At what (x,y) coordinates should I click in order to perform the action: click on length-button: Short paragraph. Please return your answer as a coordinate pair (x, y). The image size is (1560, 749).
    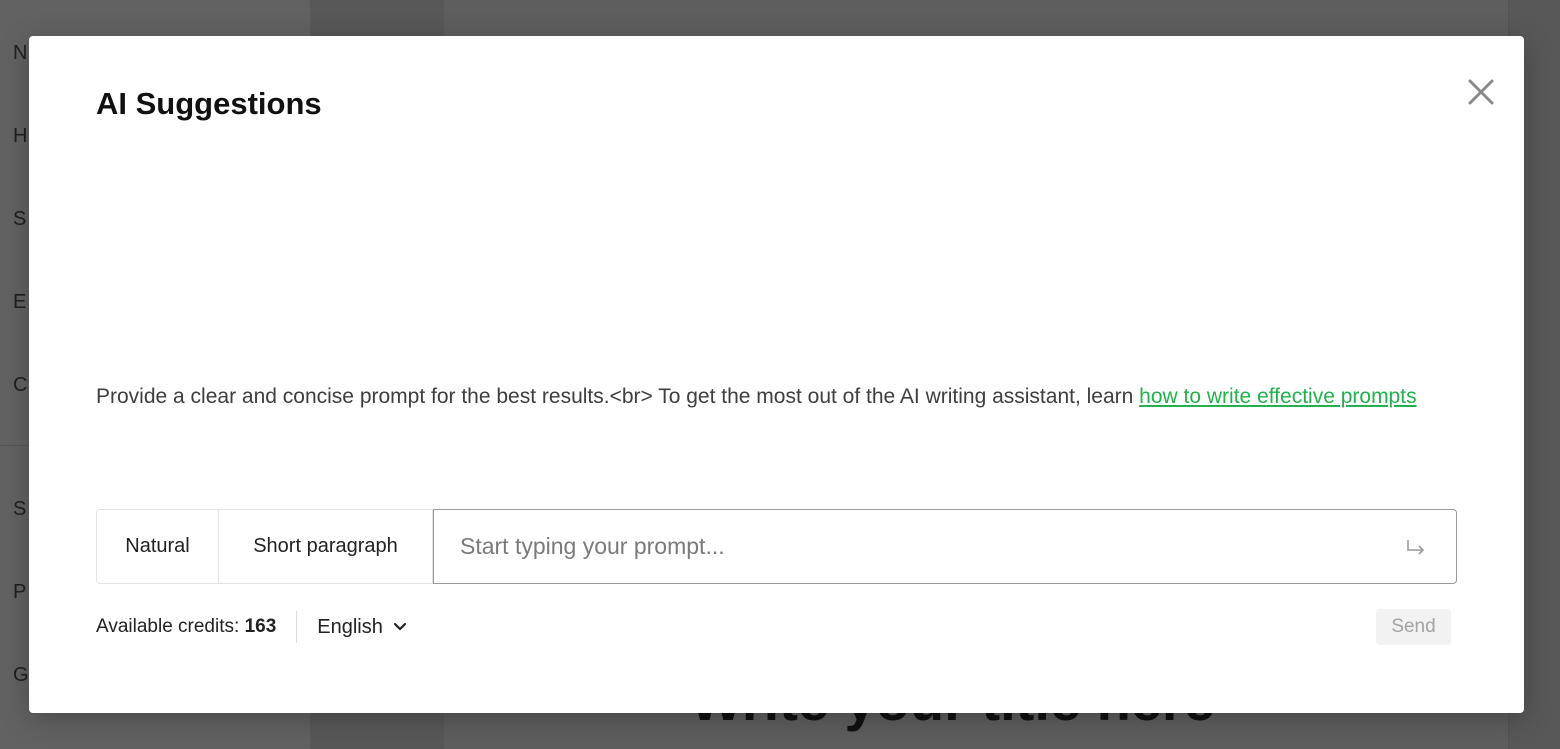
    Looking at the image, I should click on (326, 546).